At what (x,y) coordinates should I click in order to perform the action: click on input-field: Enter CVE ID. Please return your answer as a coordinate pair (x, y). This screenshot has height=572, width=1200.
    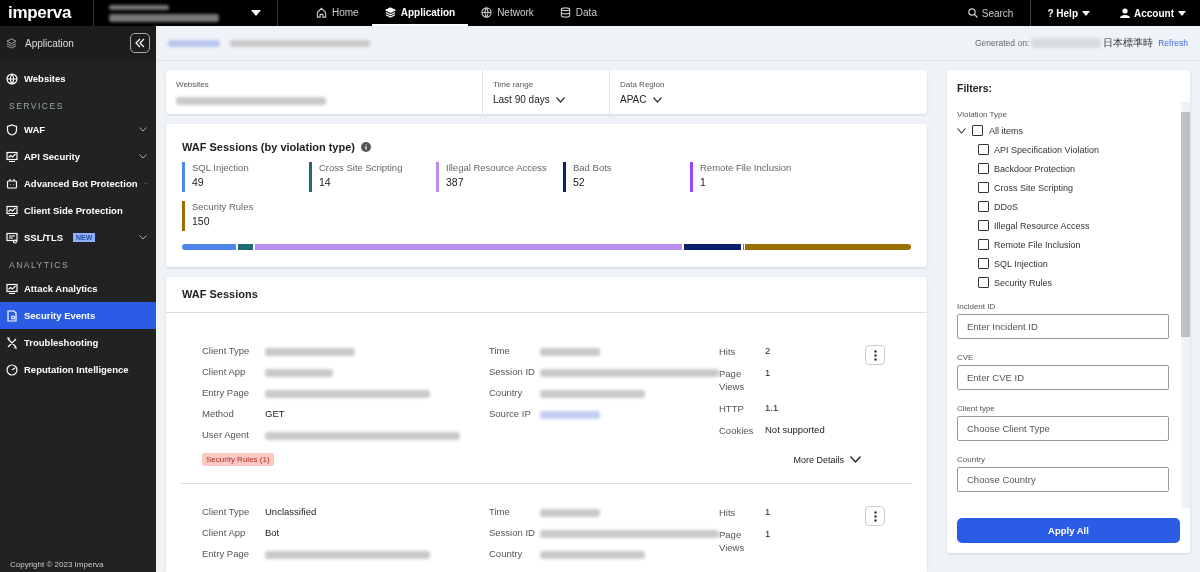
    Looking at the image, I should click on (1063, 377).